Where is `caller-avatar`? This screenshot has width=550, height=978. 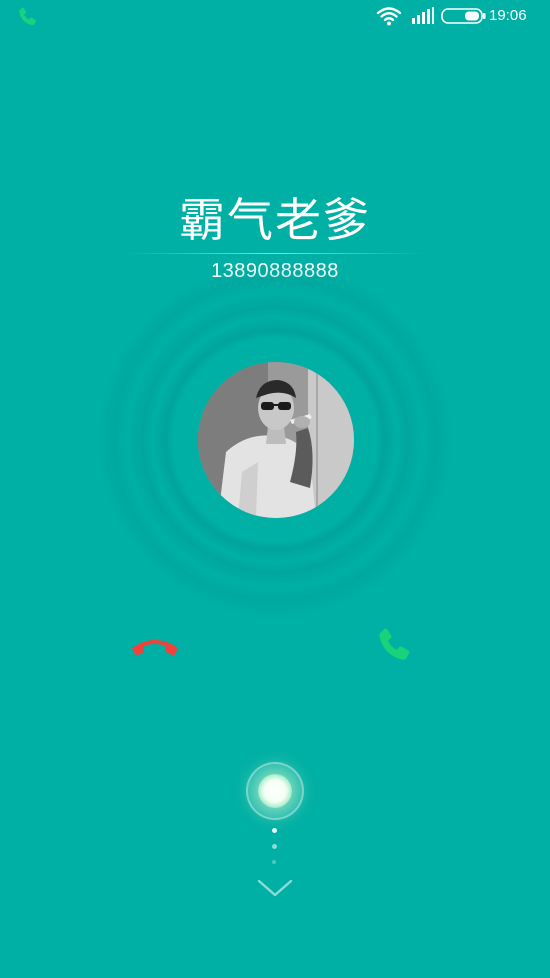 caller-avatar is located at coordinates (276, 440).